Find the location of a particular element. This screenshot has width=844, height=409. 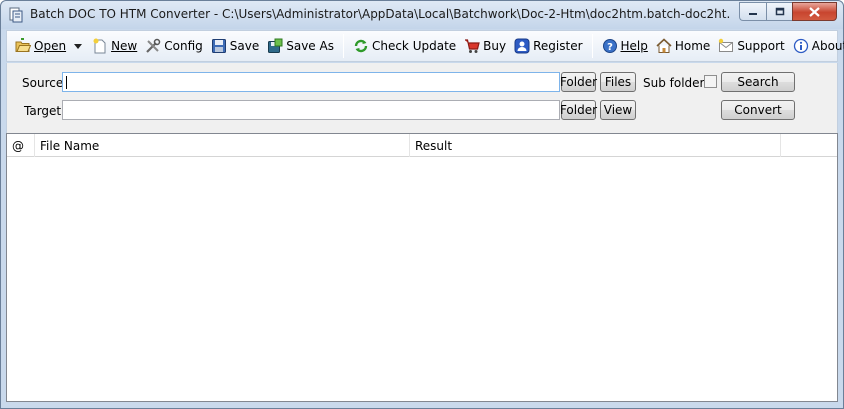

minimize-button is located at coordinates (752, 11).